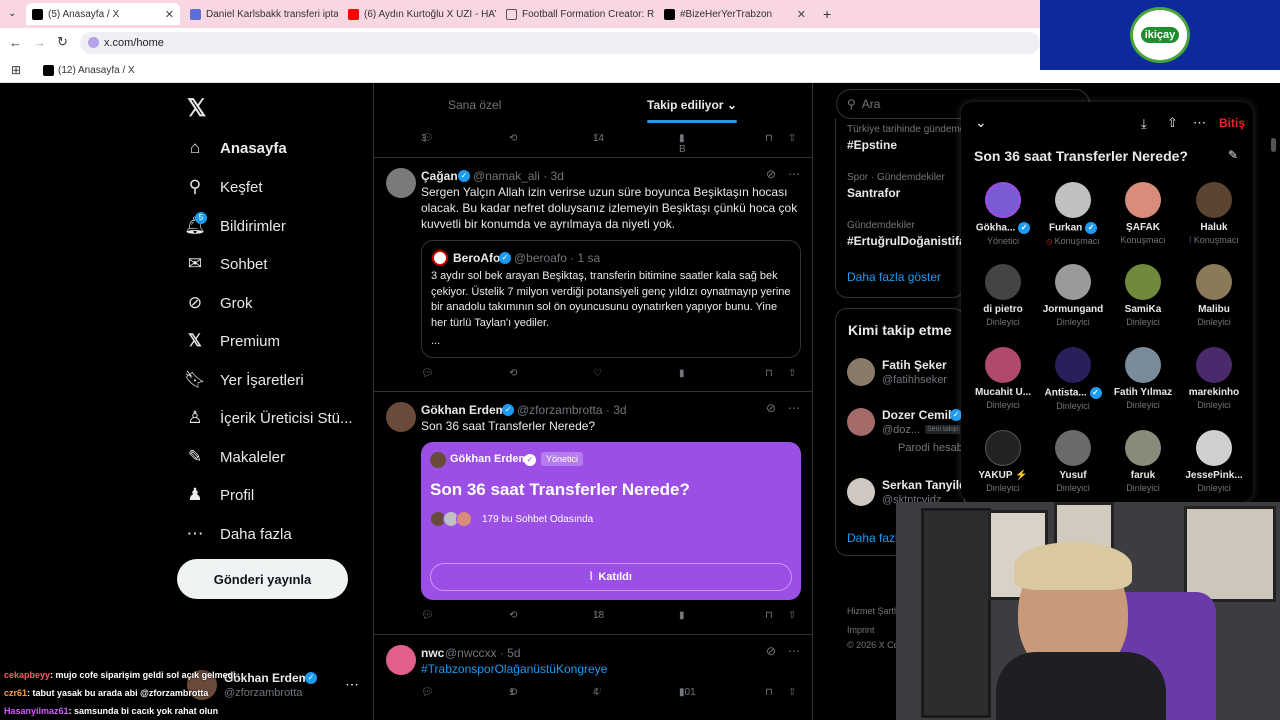 The width and height of the screenshot is (1280, 720). What do you see at coordinates (861, 630) in the screenshot?
I see `footer-link: Imprint` at bounding box center [861, 630].